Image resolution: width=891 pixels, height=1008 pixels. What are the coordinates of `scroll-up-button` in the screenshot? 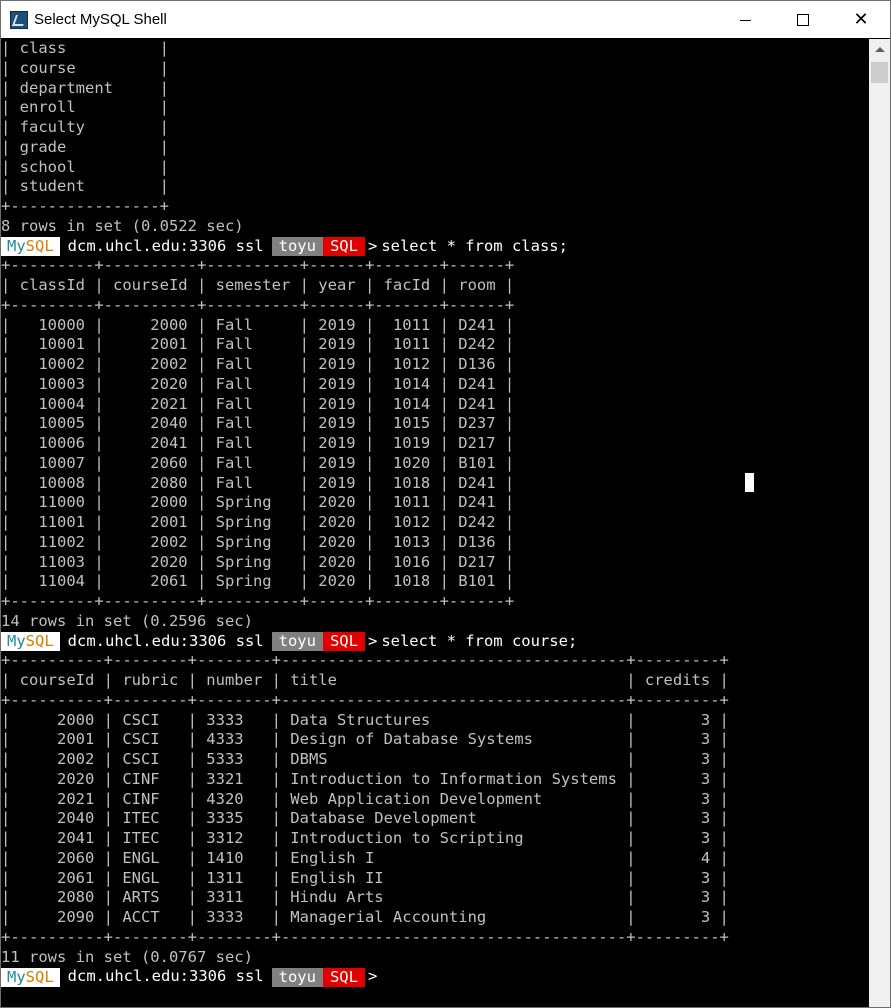 It's located at (879, 49).